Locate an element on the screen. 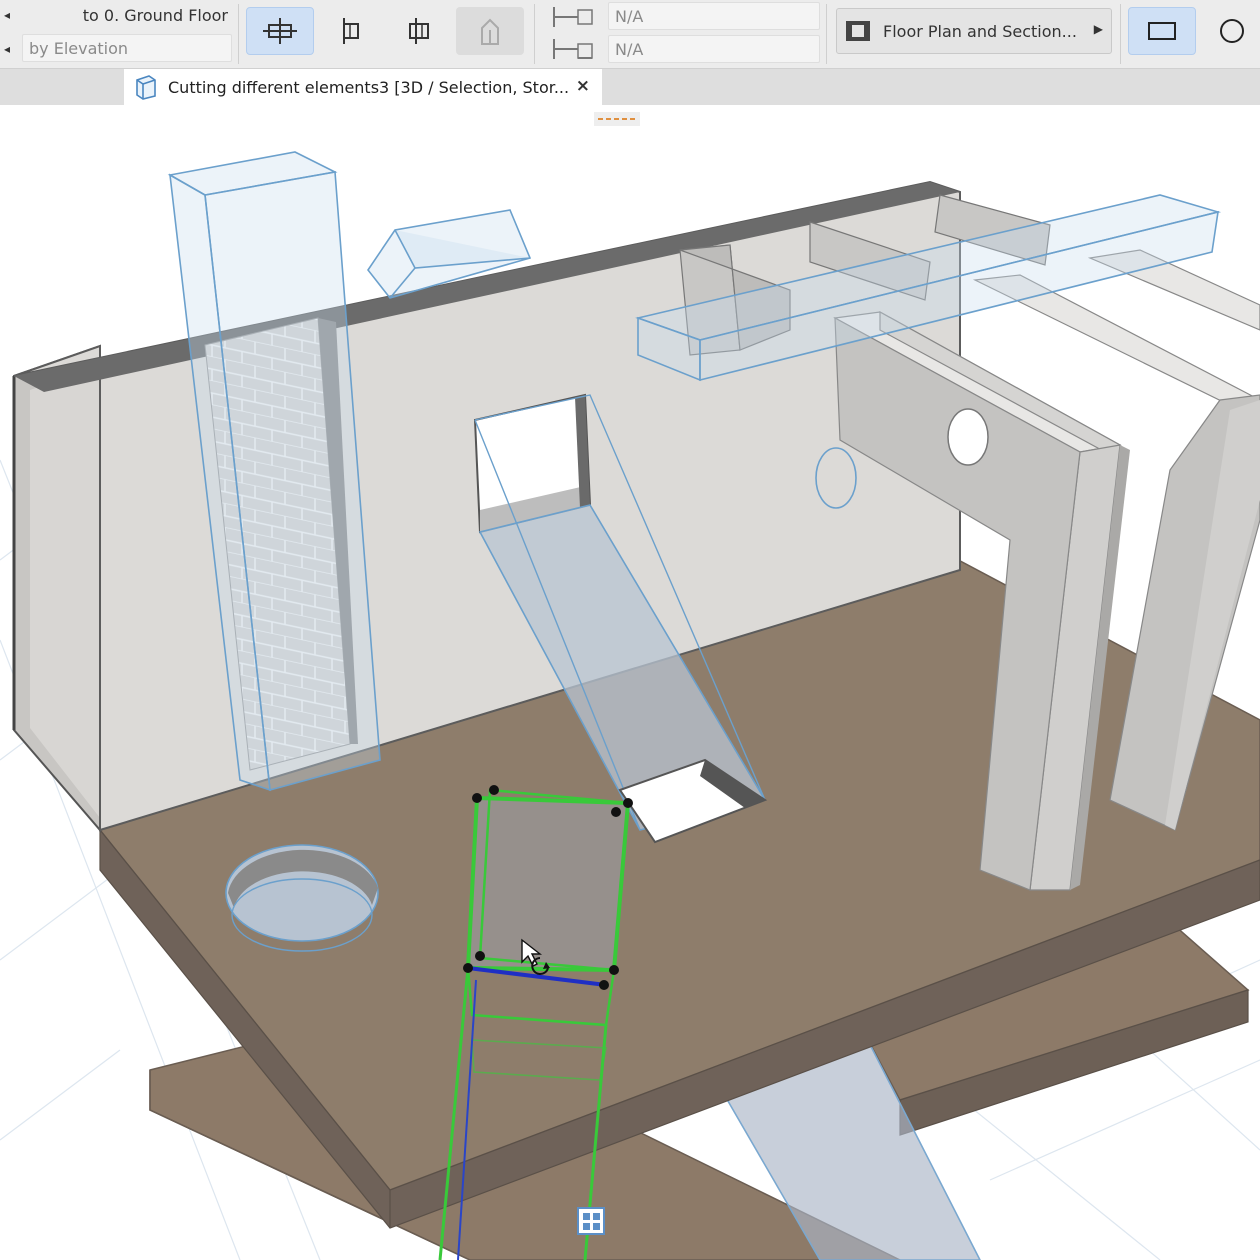  circle-icon is located at coordinates (1232, 31).